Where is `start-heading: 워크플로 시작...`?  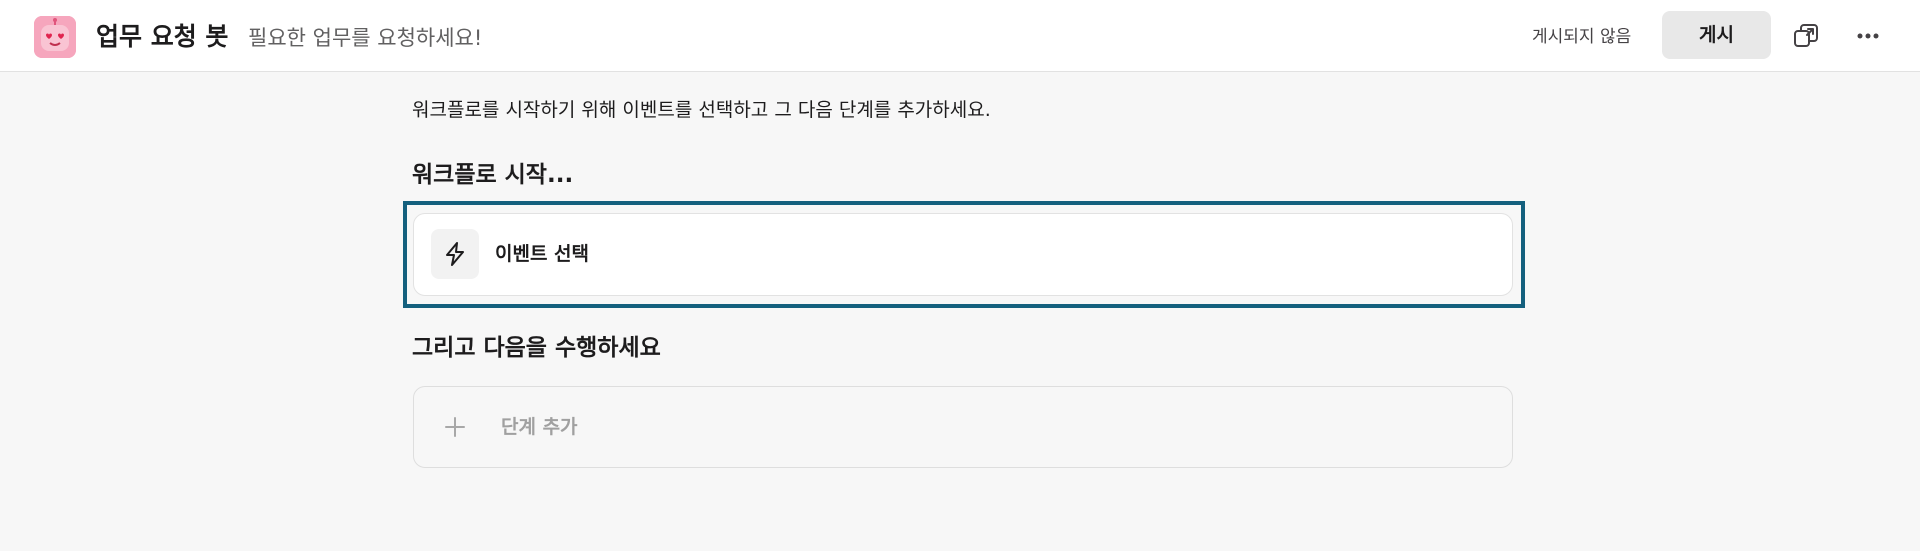 start-heading: 워크플로 시작... is located at coordinates (493, 175).